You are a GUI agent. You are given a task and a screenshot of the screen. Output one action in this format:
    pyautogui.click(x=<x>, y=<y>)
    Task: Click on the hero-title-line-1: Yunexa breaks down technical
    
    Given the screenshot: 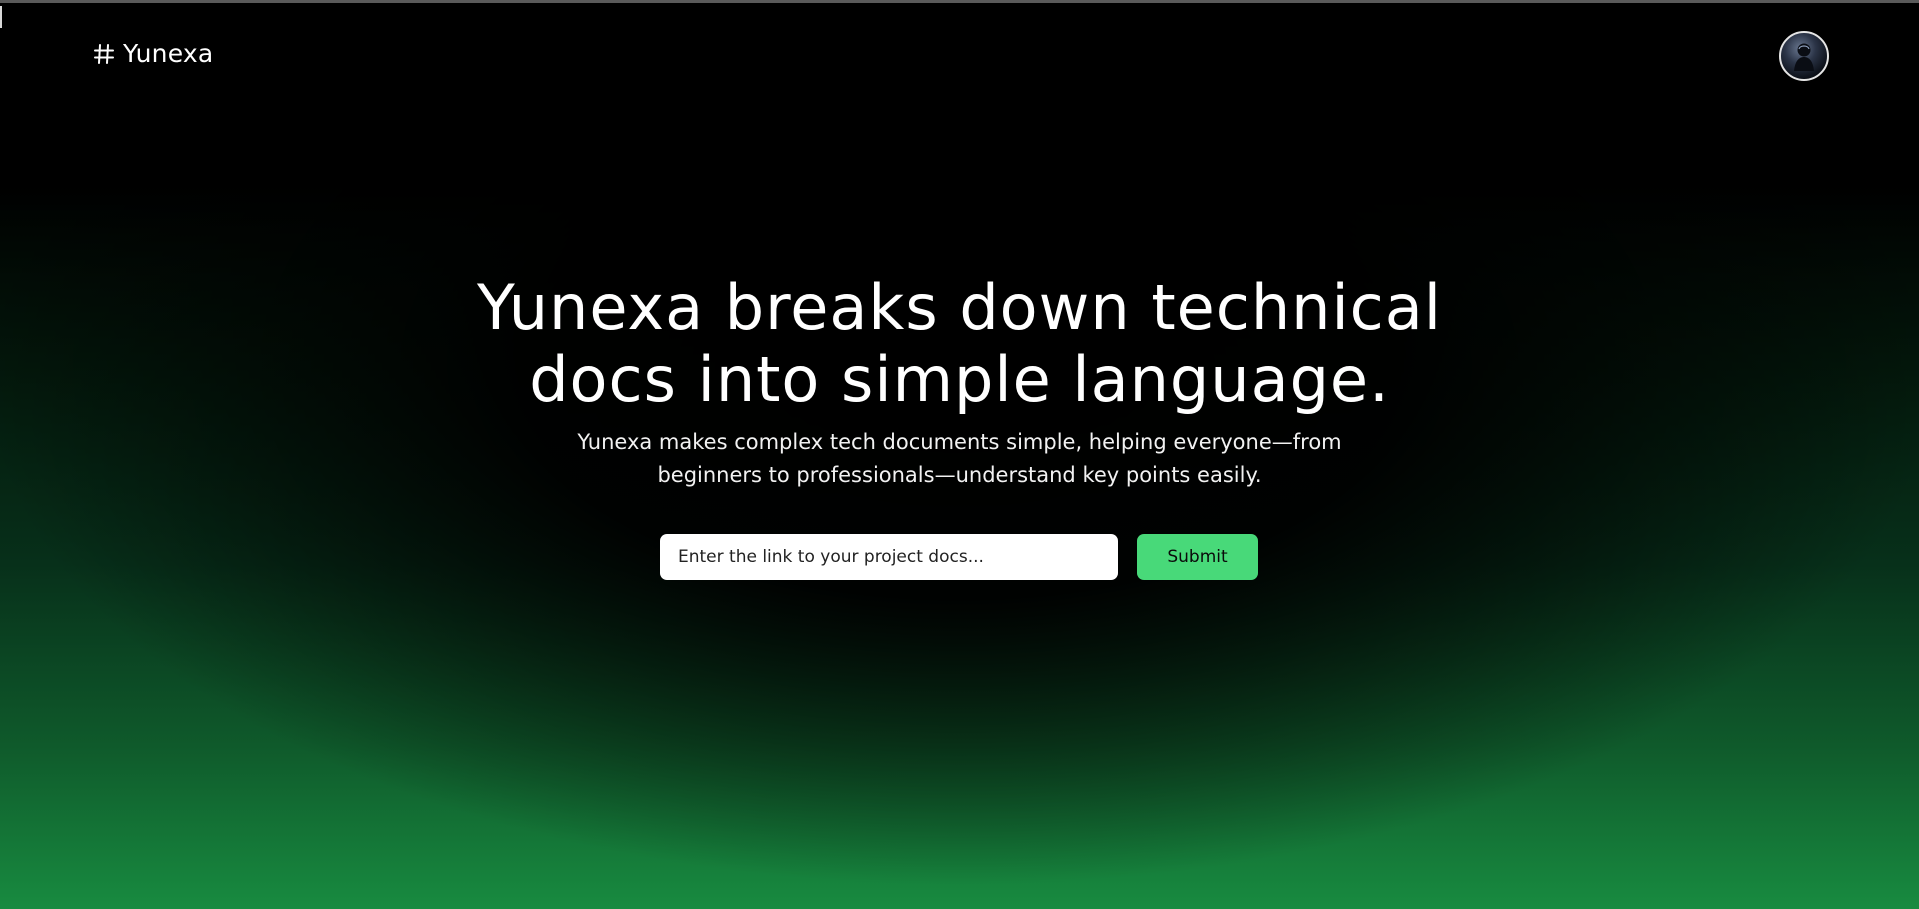 What is the action you would take?
    pyautogui.click(x=959, y=307)
    